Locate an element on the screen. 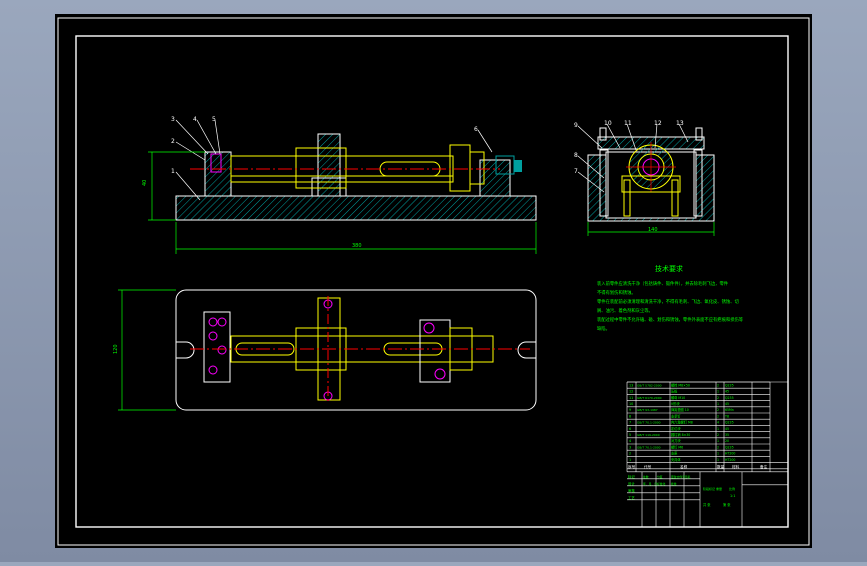 This screenshot has width=867, height=566. parts-row-no: 2 is located at coordinates (630, 454).